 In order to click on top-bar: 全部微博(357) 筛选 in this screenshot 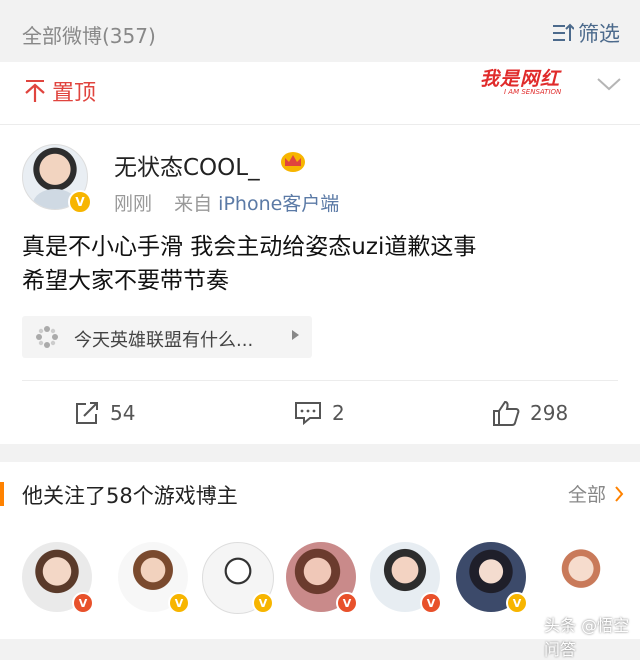, I will do `click(320, 31)`.